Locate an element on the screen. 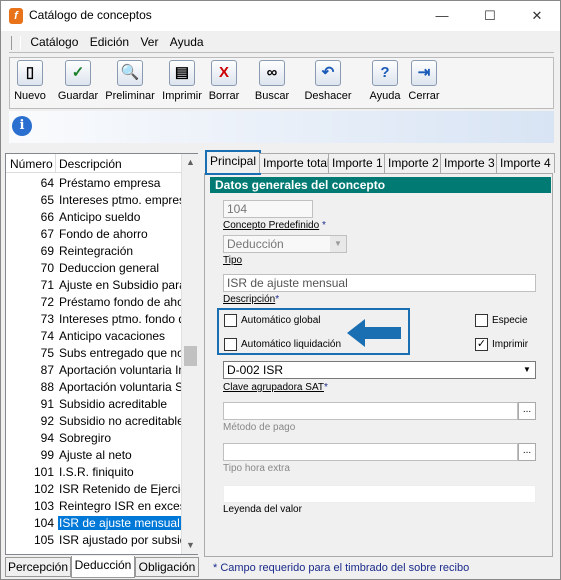  maximize-icon: ☐ is located at coordinates (490, 16).